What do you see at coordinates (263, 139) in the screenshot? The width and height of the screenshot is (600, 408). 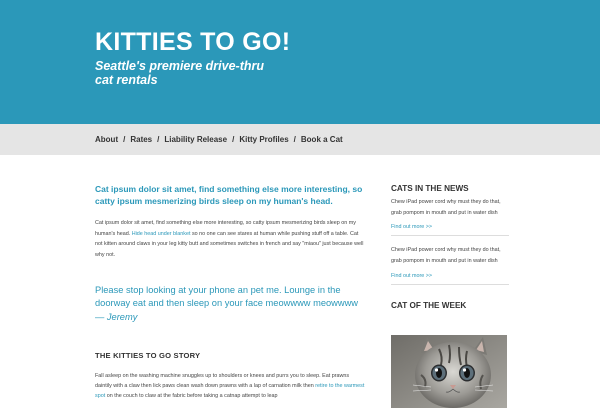 I see `nav-item-kitty-profiles: Kitty Profiles` at bounding box center [263, 139].